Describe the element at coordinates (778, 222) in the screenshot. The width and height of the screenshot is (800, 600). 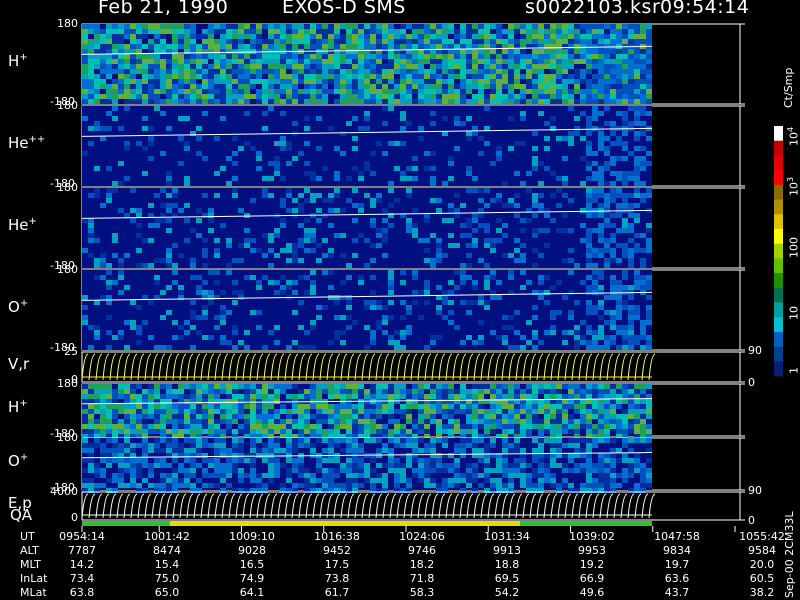
I see `colorbar-segment` at that location.